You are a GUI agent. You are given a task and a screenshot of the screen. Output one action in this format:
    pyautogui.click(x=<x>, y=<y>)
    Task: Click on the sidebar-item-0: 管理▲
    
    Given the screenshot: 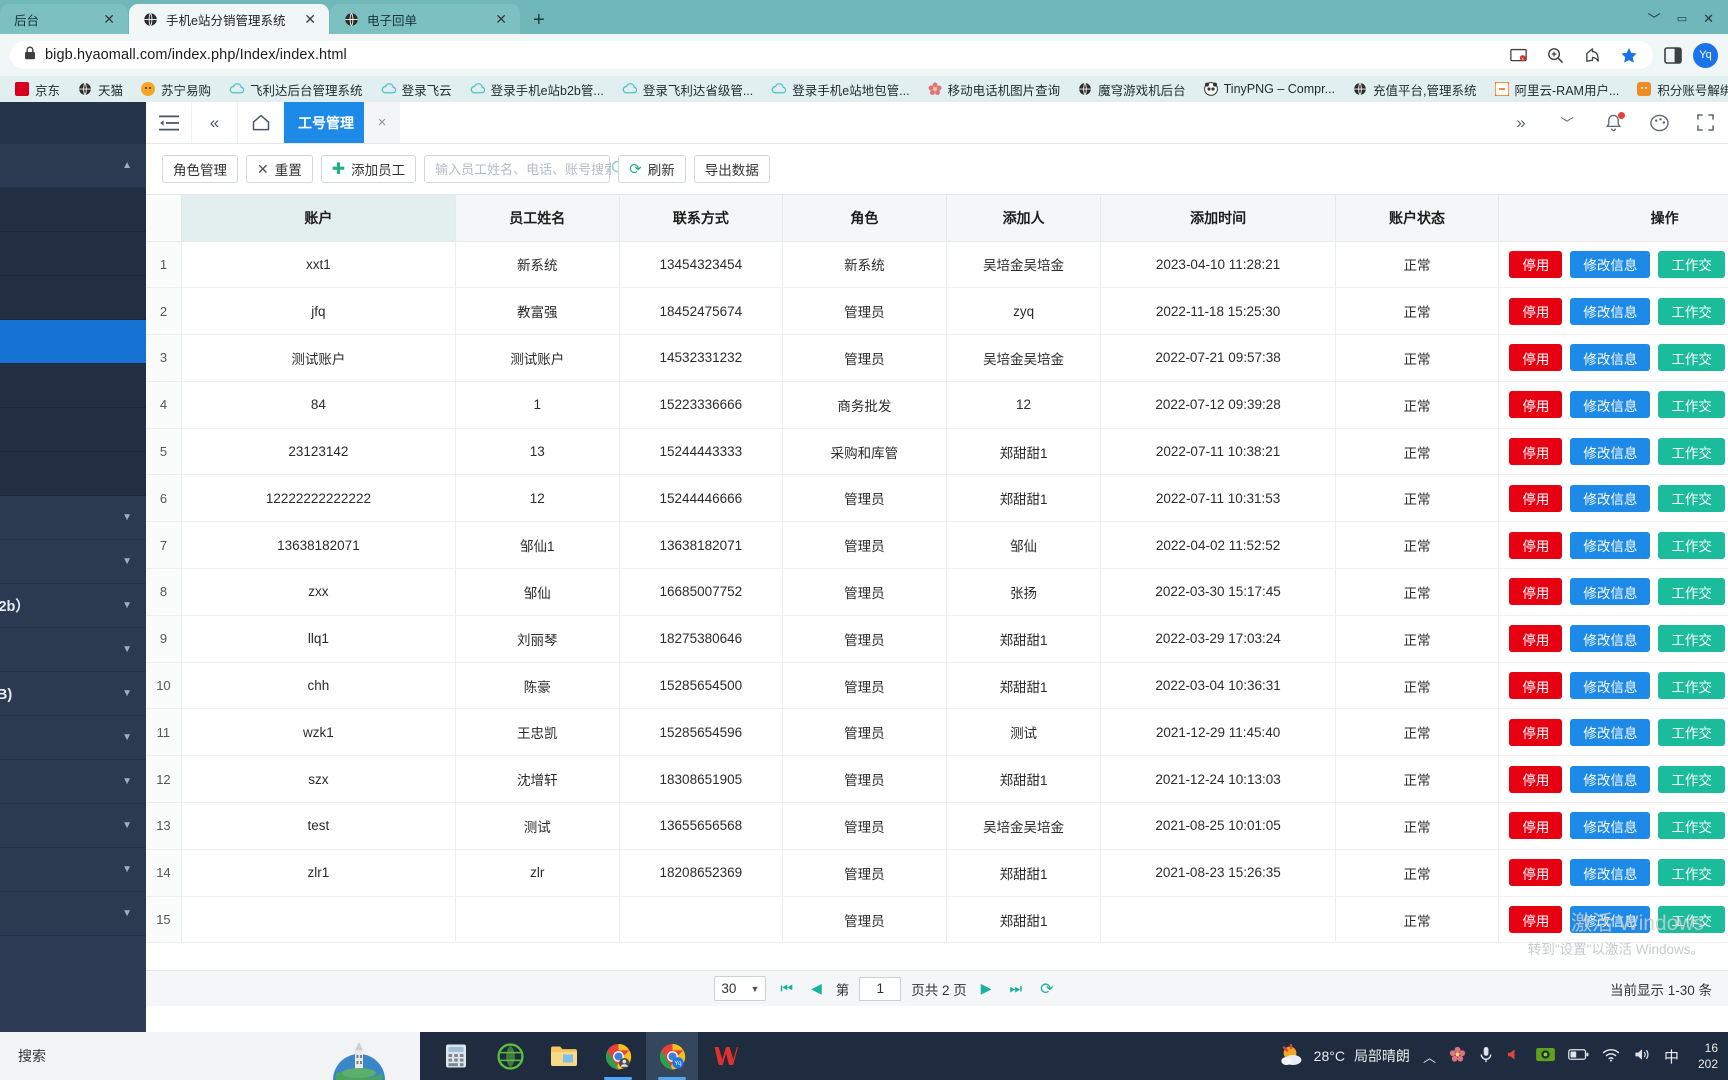 What is the action you would take?
    pyautogui.click(x=73, y=166)
    